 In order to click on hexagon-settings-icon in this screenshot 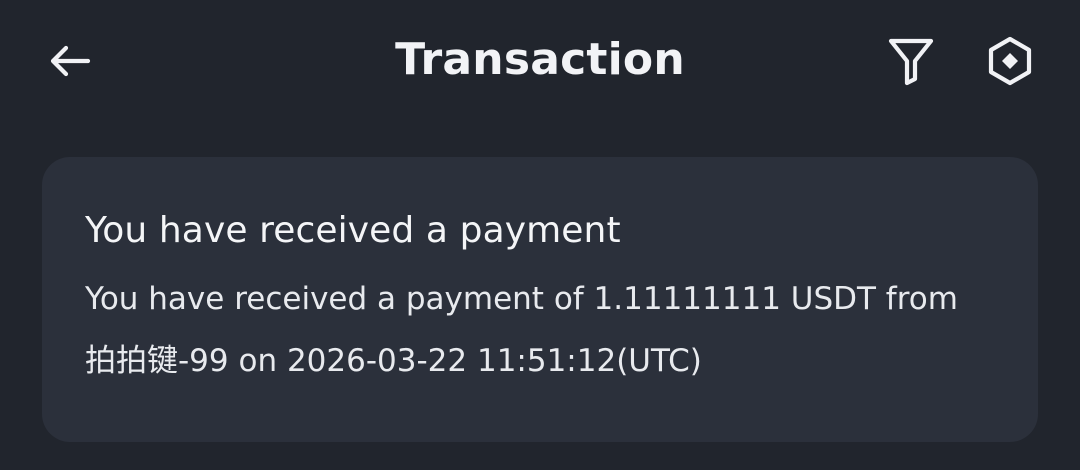, I will do `click(1010, 61)`.